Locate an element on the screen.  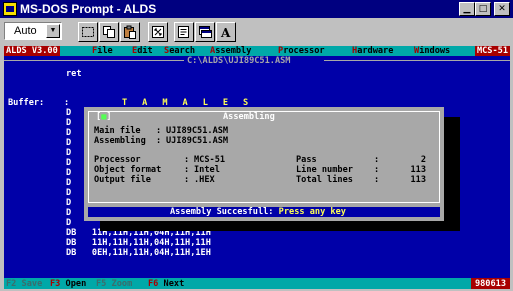
code-line-ret: ret is located at coordinates (74, 74).